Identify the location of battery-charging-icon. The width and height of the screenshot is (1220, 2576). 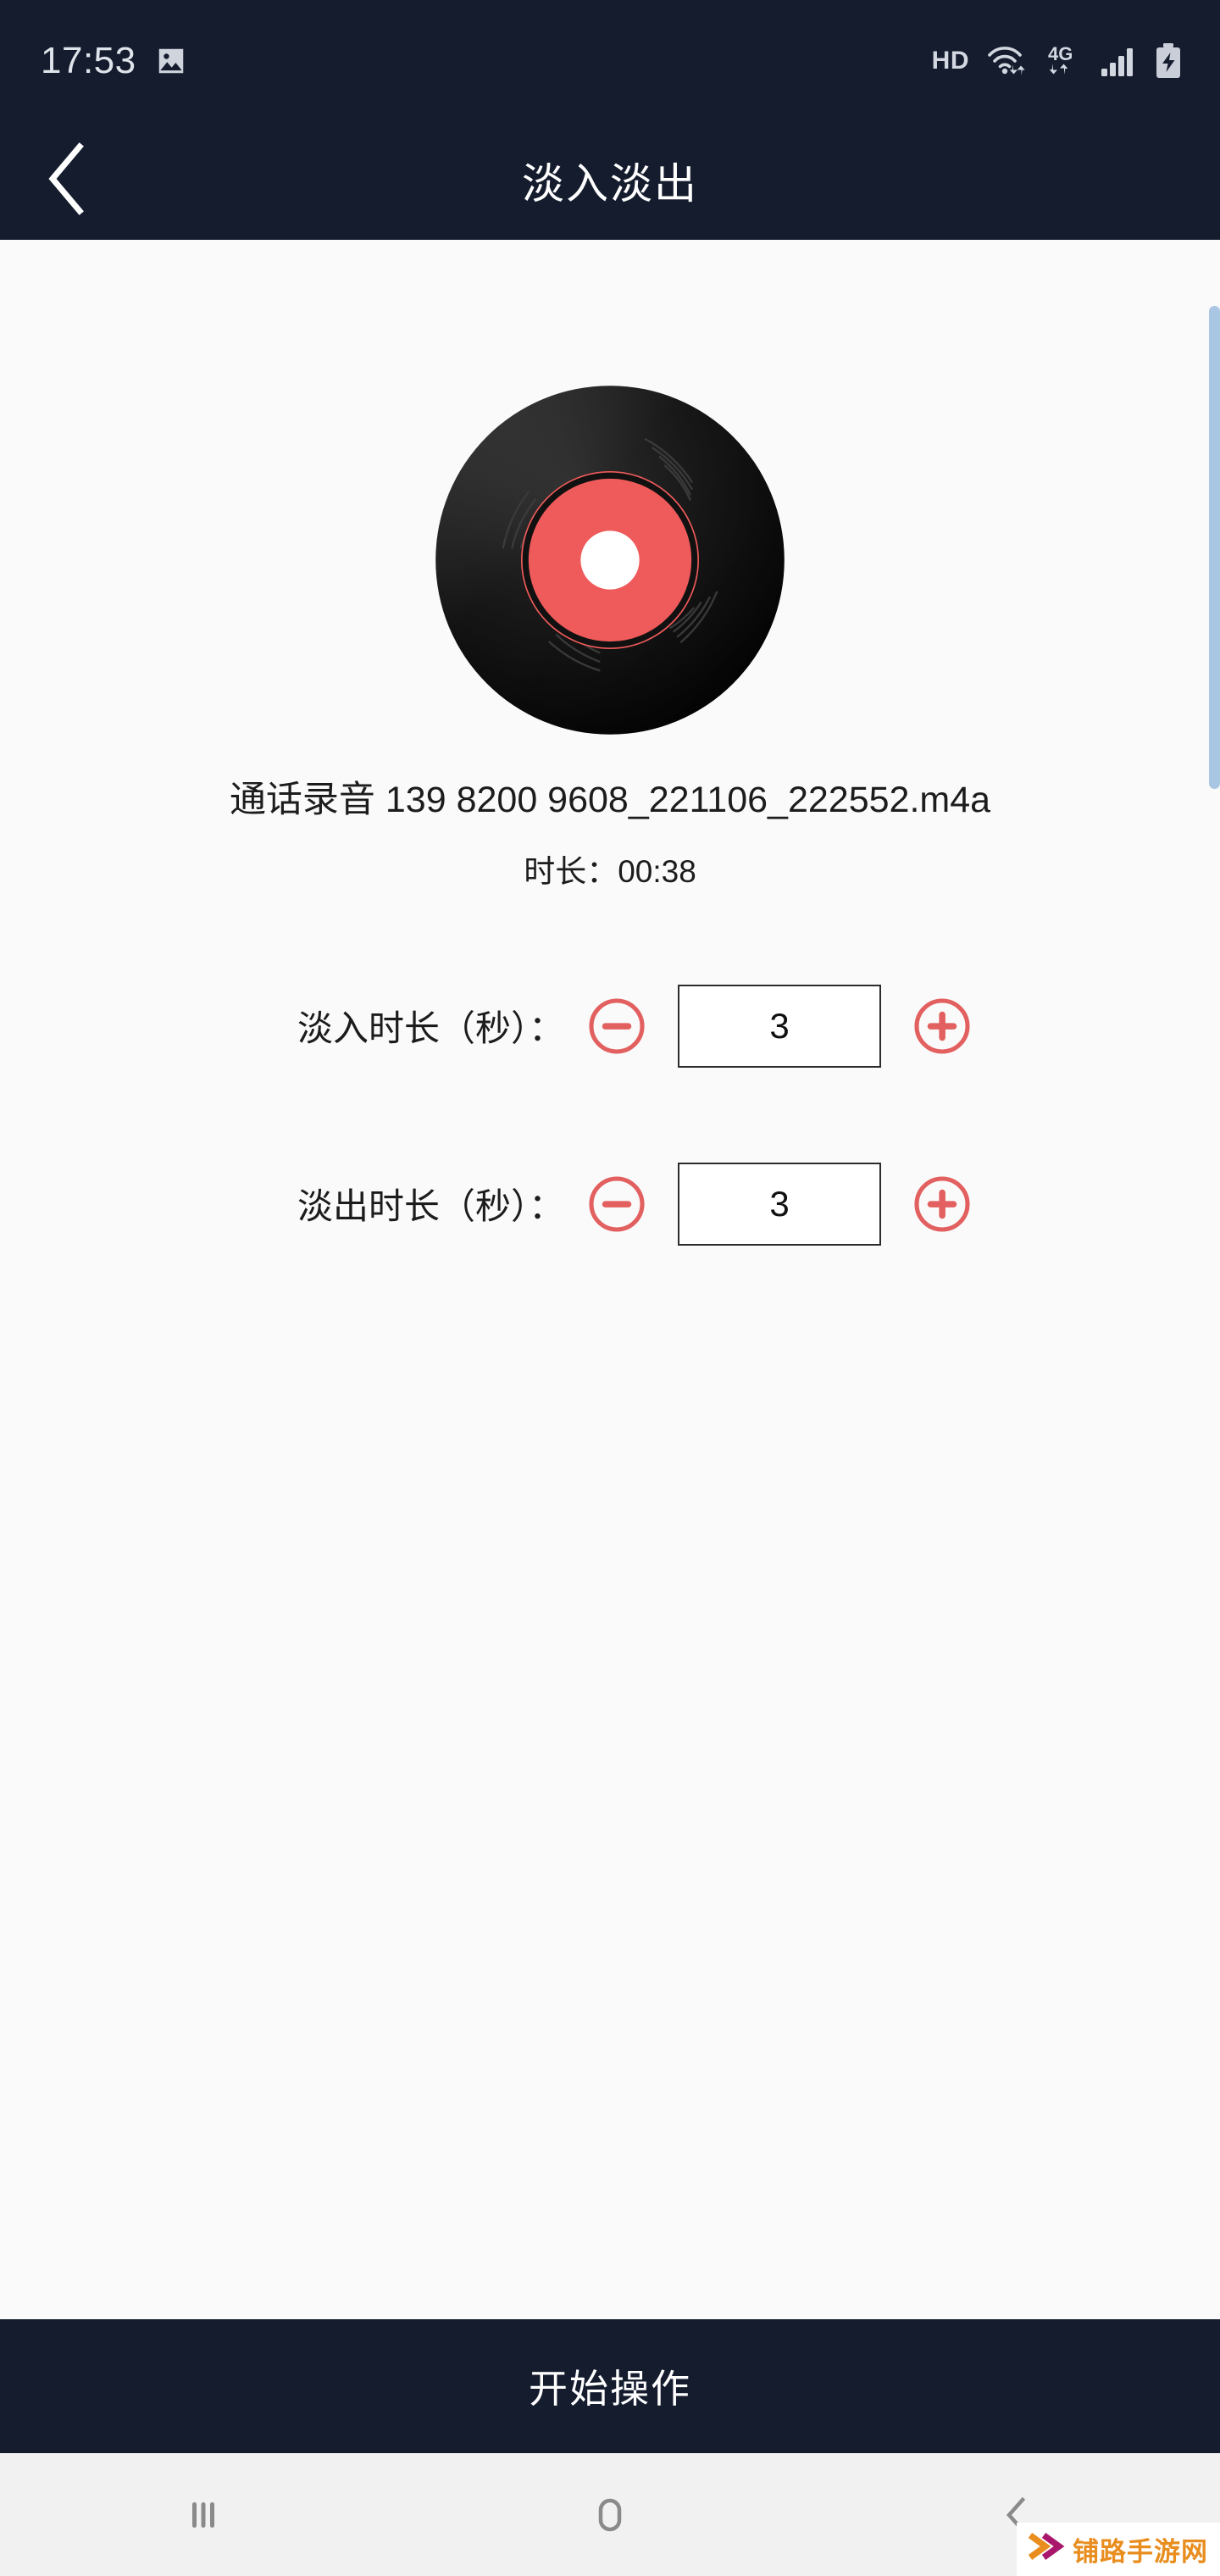
(1168, 61).